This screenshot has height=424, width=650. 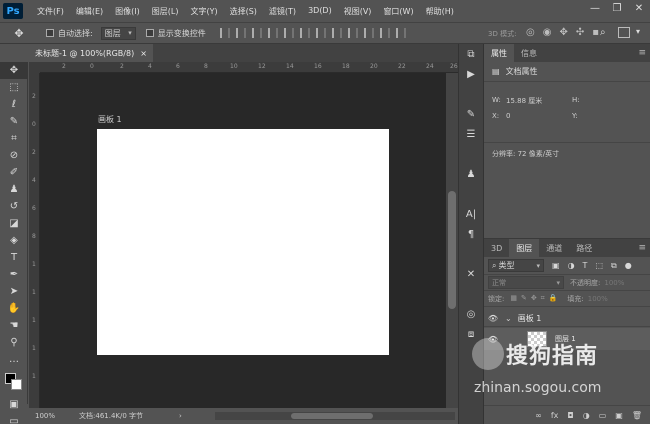 I want to click on align-bottom-icon, so click(x=256, y=33).